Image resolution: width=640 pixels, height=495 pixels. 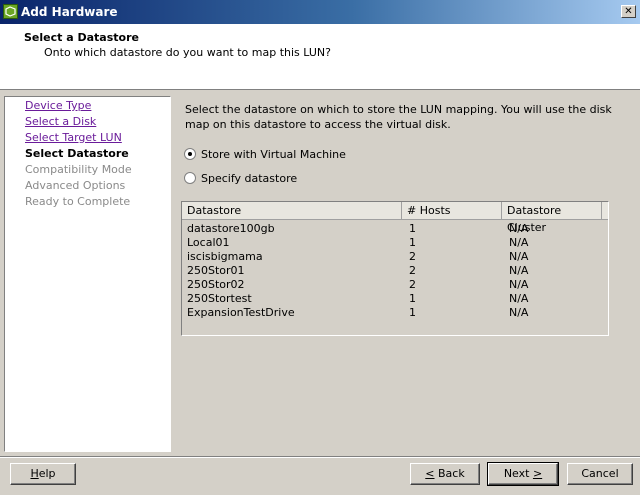 What do you see at coordinates (273, 155) in the screenshot?
I see `option-label: Store with Virtual Machine` at bounding box center [273, 155].